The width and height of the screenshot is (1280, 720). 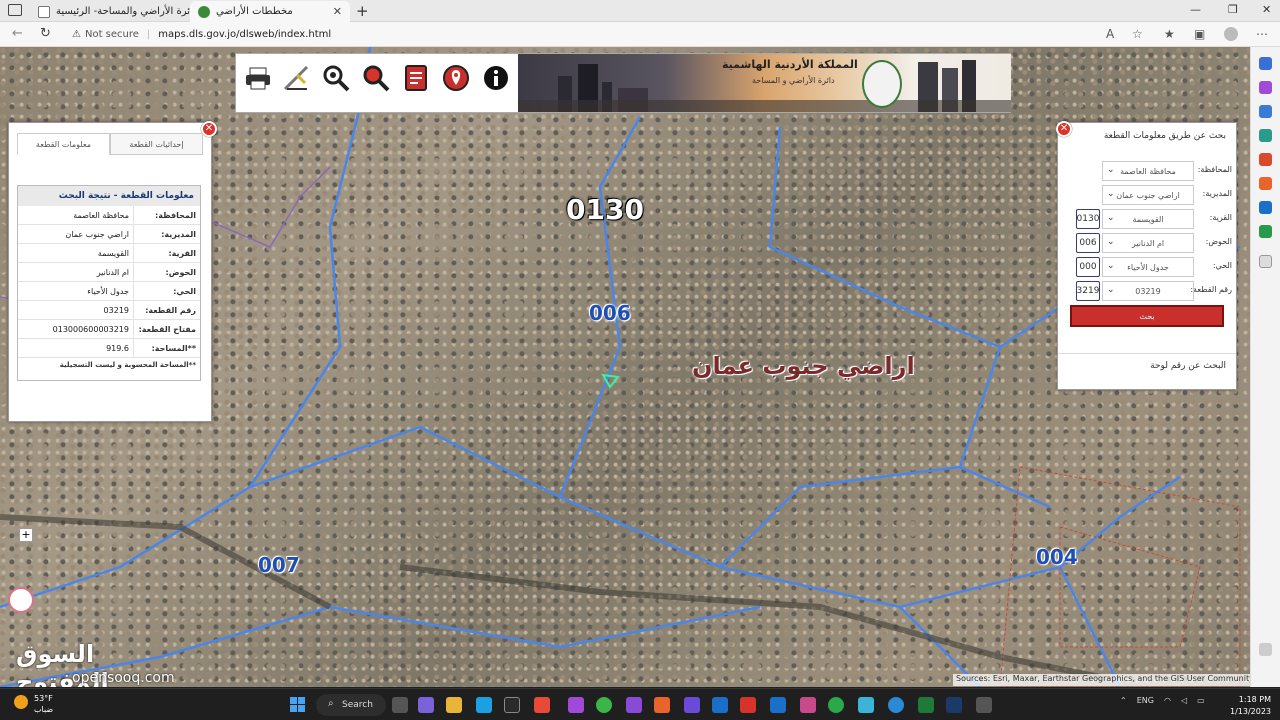 What do you see at coordinates (1231, 34) in the screenshot?
I see `profile-avatar` at bounding box center [1231, 34].